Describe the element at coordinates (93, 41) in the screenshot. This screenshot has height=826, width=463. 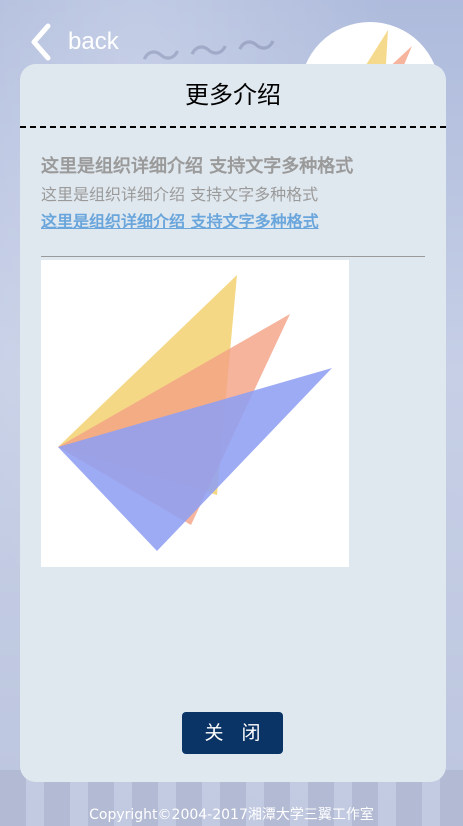
I see `back-label: back` at that location.